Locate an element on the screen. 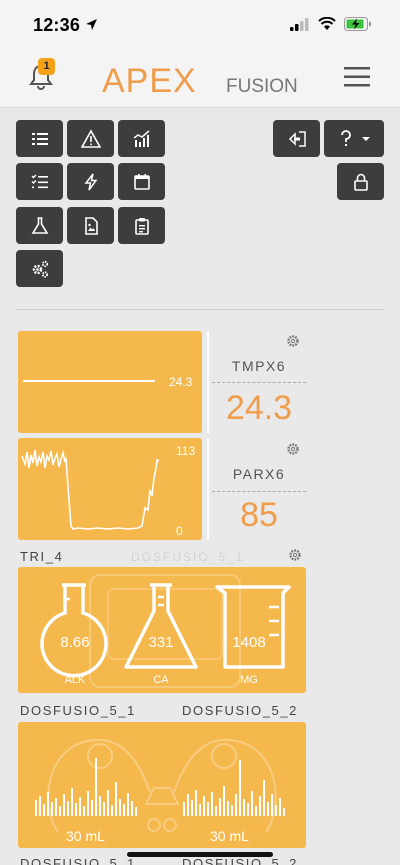 The width and height of the screenshot is (400, 865). notification-badge: 1 is located at coordinates (46, 66).